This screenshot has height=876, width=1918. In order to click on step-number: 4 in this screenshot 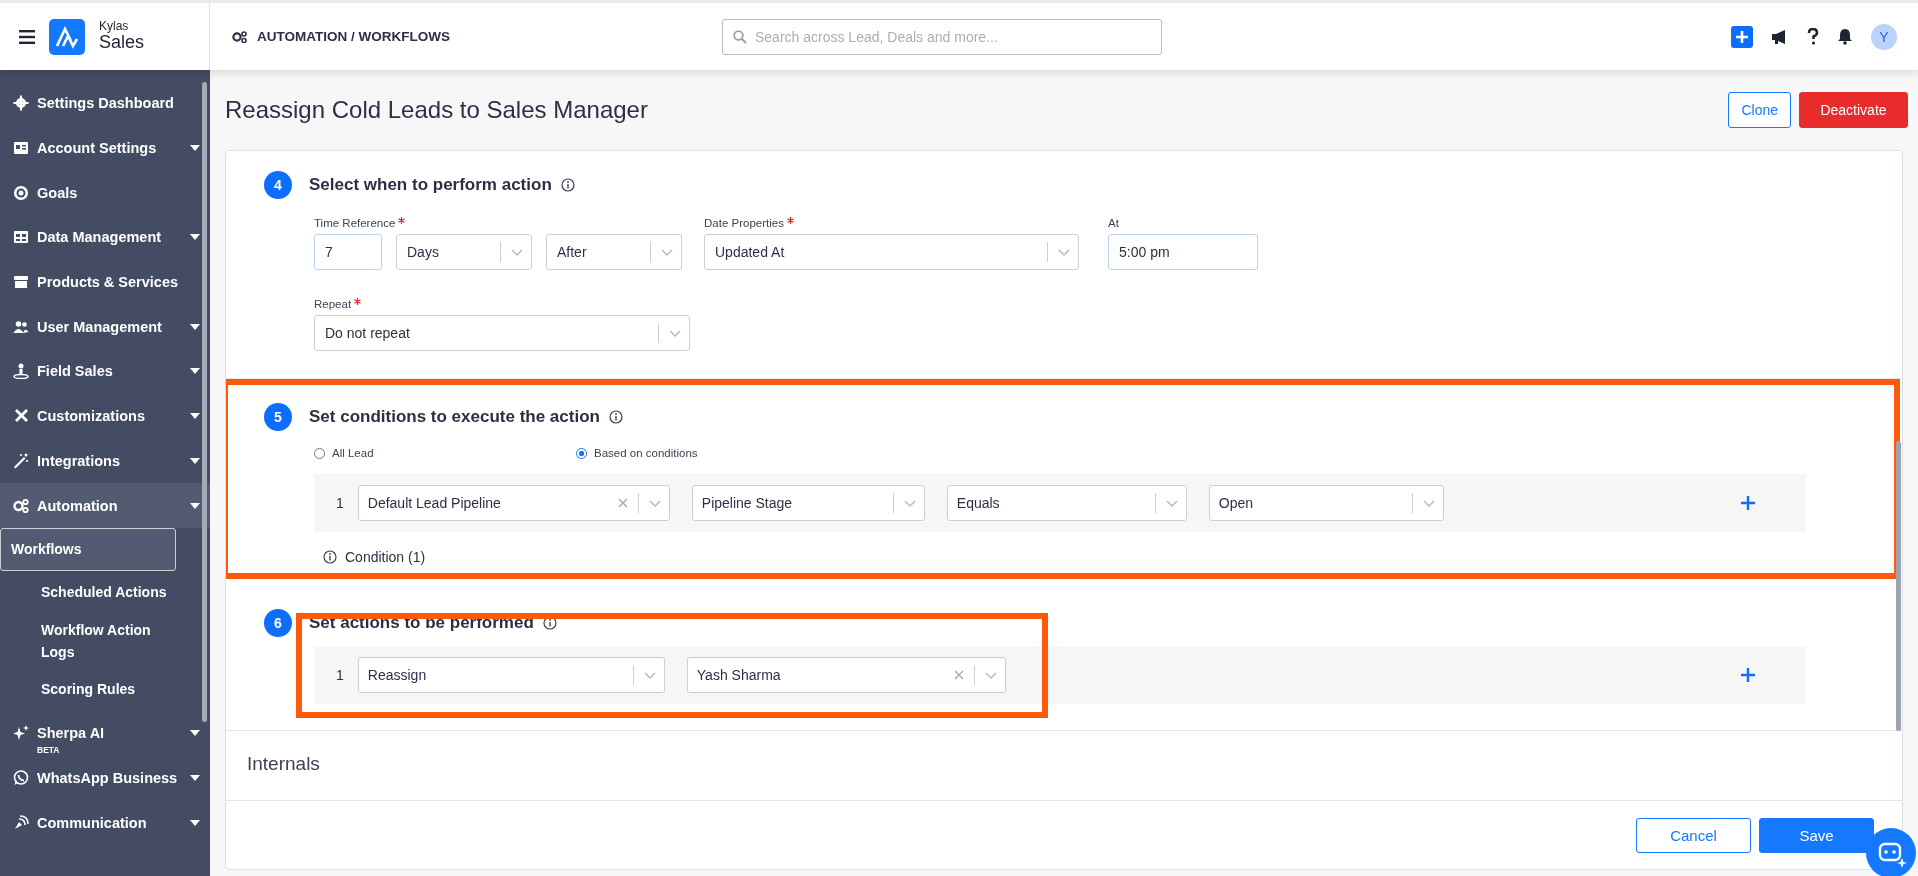, I will do `click(278, 185)`.